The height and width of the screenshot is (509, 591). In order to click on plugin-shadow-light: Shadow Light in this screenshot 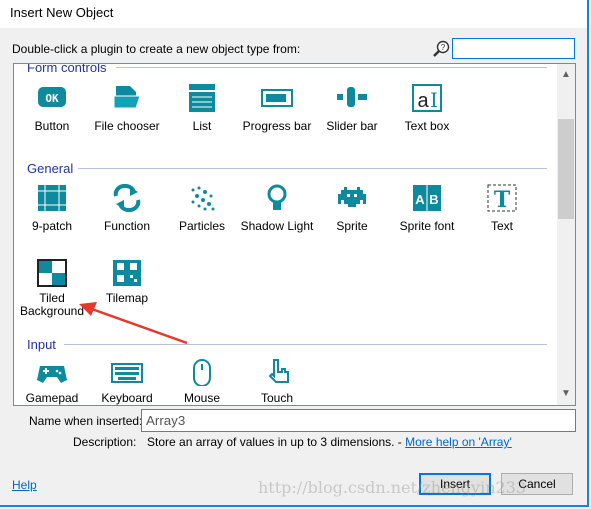, I will do `click(277, 208)`.